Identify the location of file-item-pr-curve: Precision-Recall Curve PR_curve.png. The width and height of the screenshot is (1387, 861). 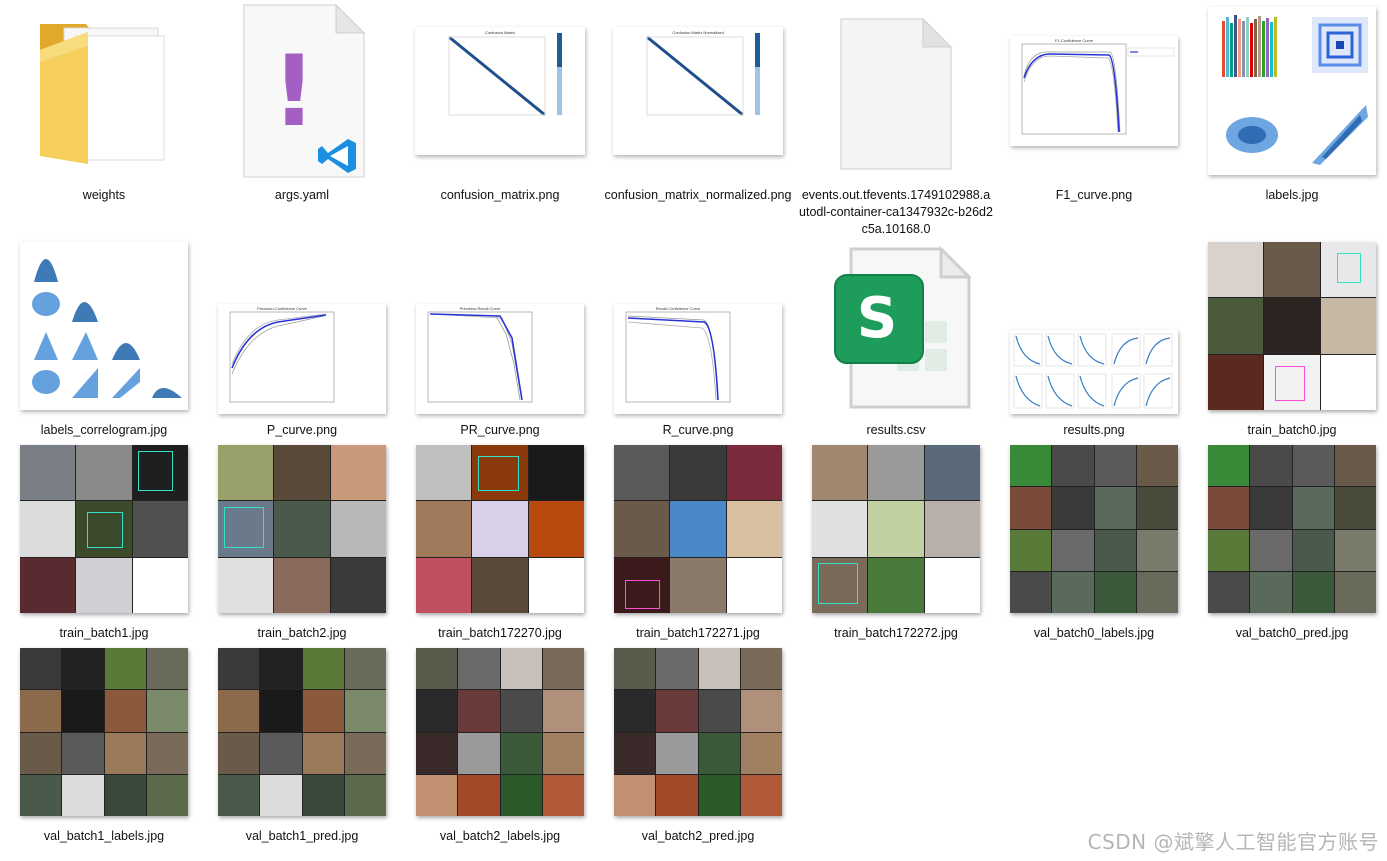
(500, 338).